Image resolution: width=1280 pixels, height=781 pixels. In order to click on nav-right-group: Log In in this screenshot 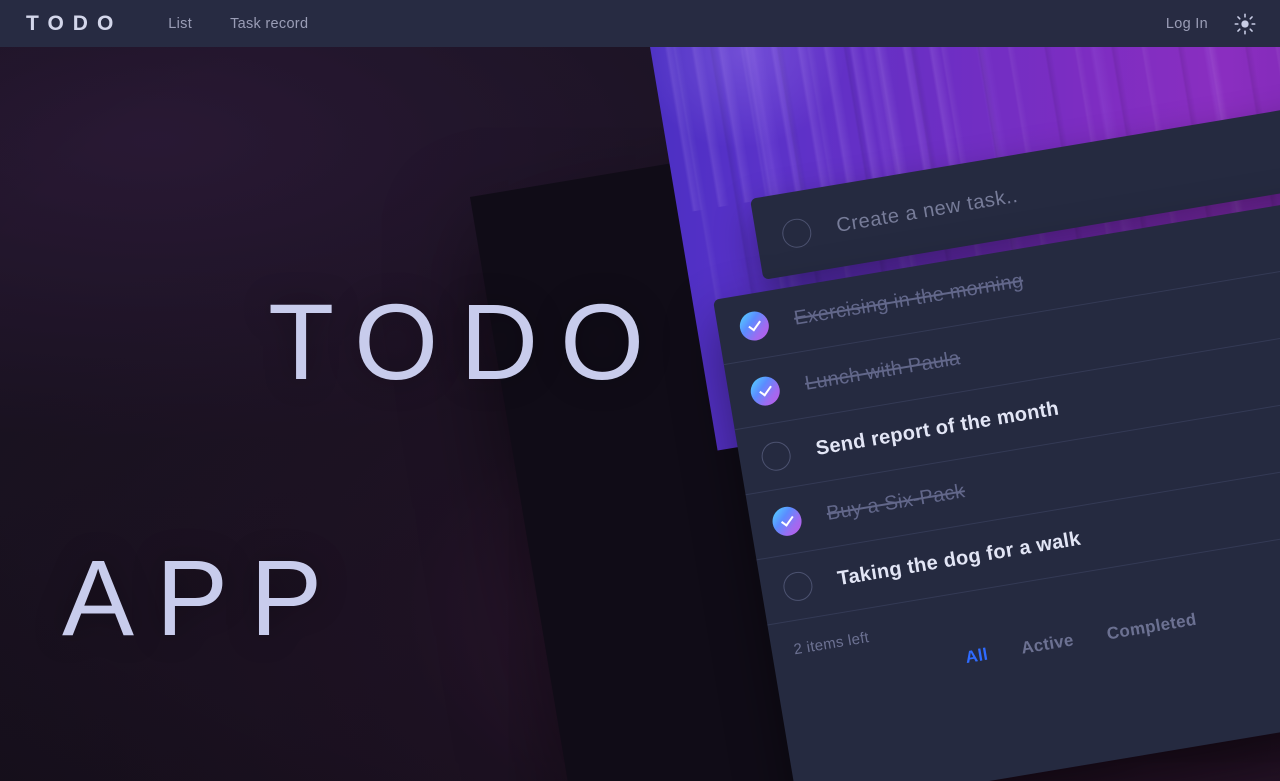, I will do `click(1213, 24)`.